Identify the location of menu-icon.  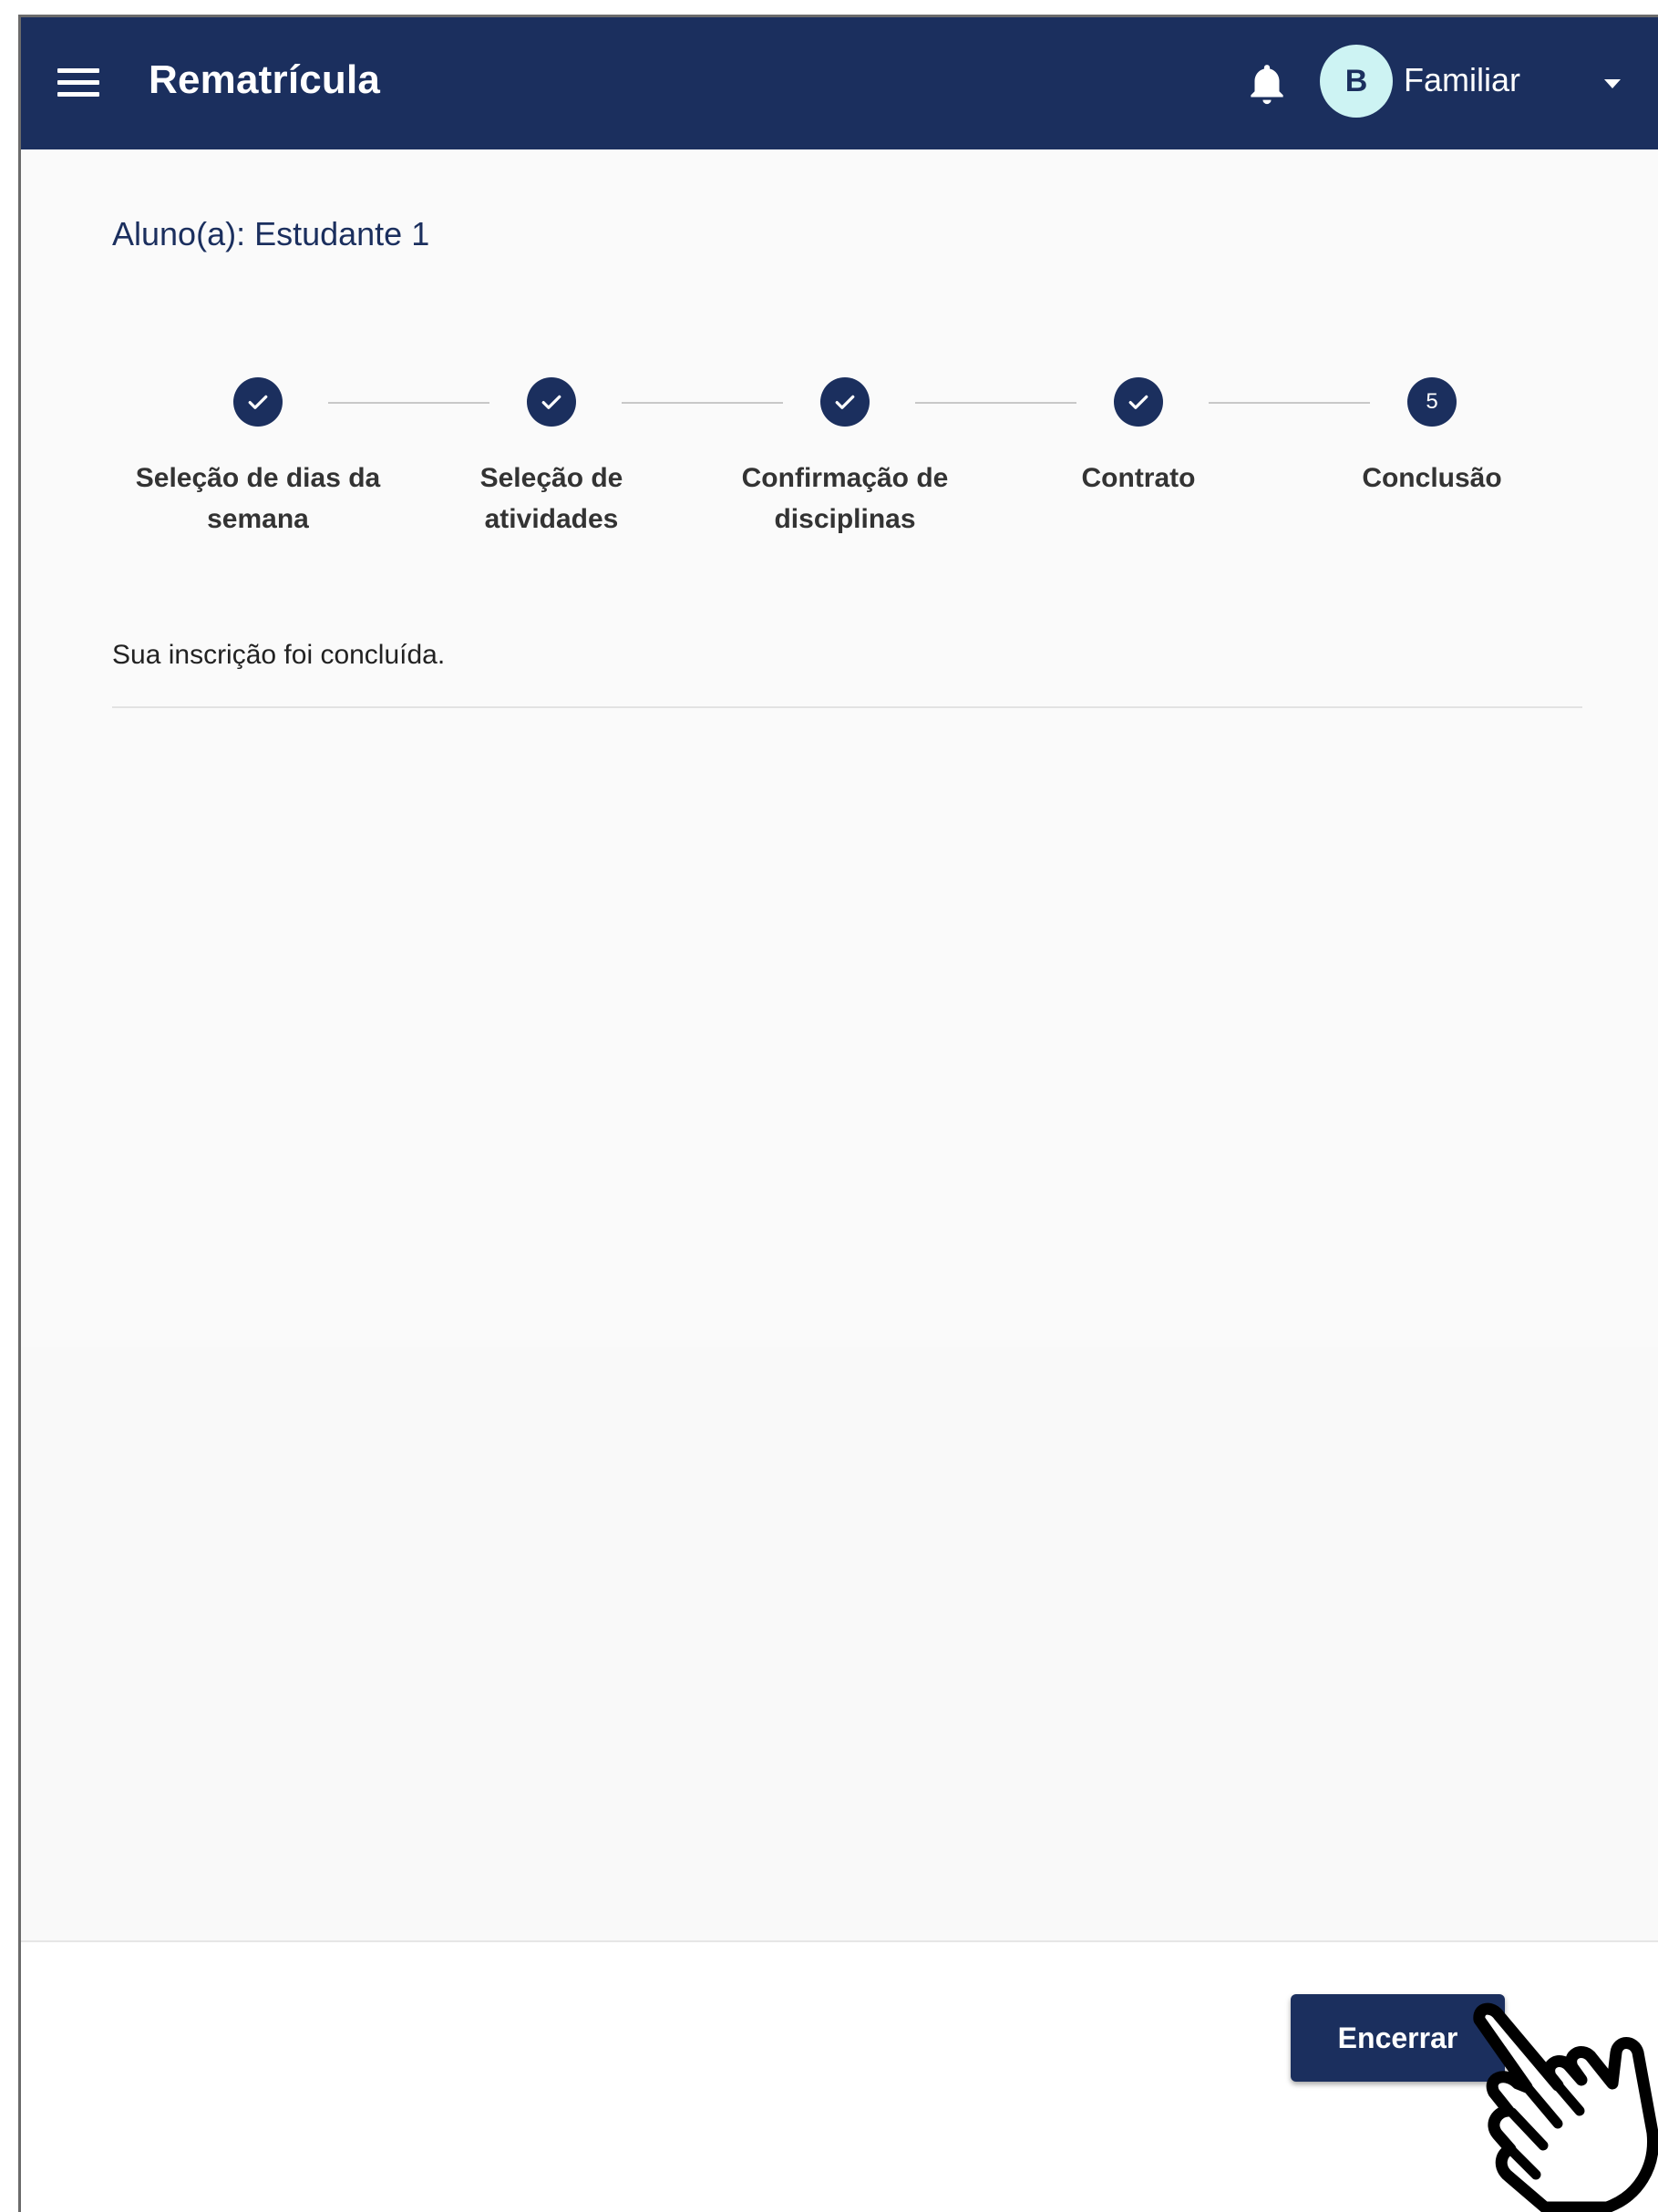
(78, 83).